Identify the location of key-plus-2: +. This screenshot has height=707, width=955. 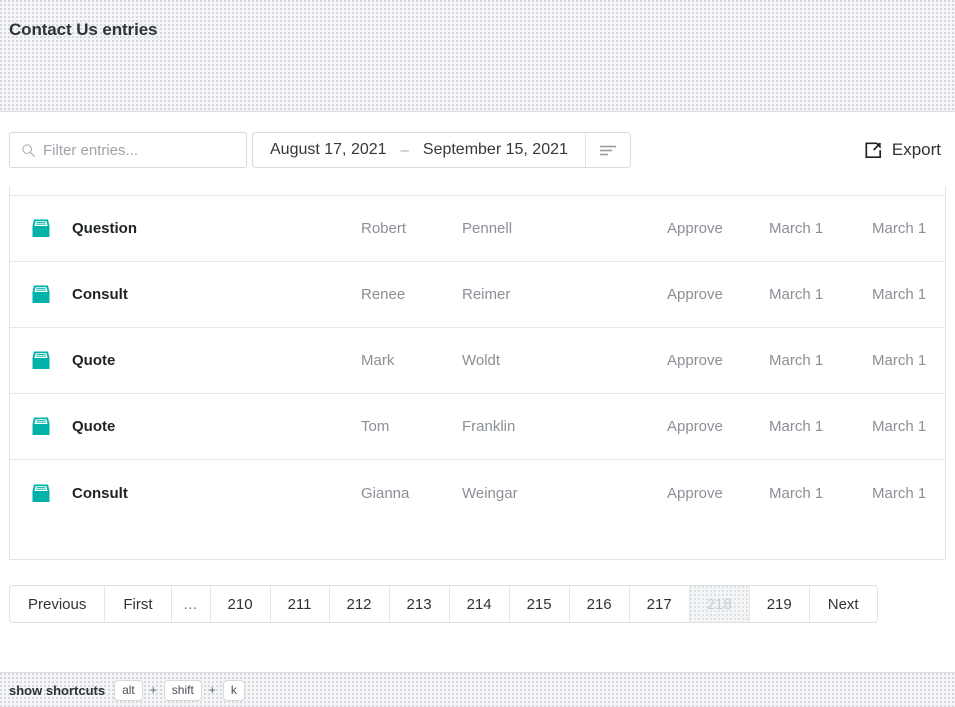
(212, 690).